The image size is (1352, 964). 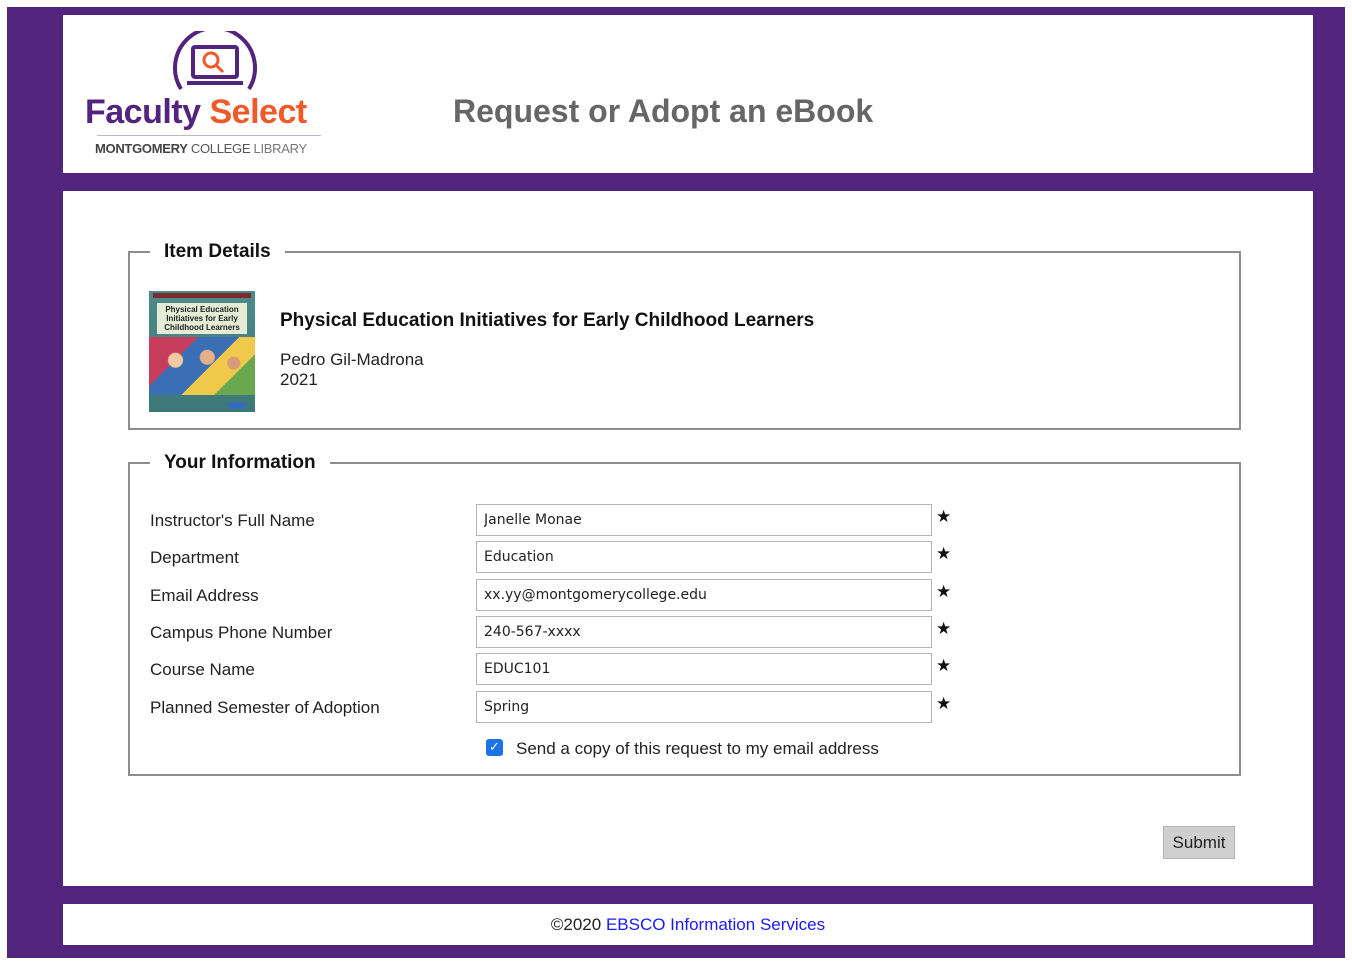 I want to click on cover-photo, so click(x=202, y=366).